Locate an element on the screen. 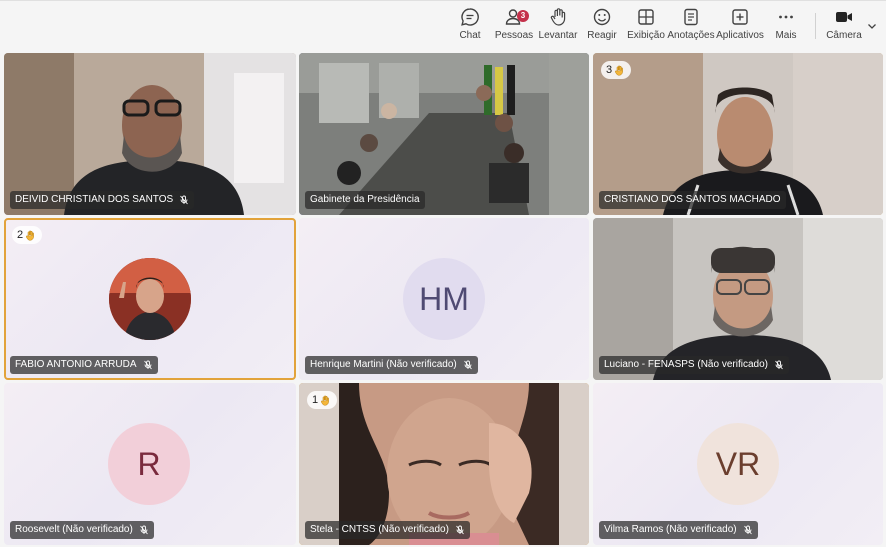  hand-icon is located at coordinates (558, 17).